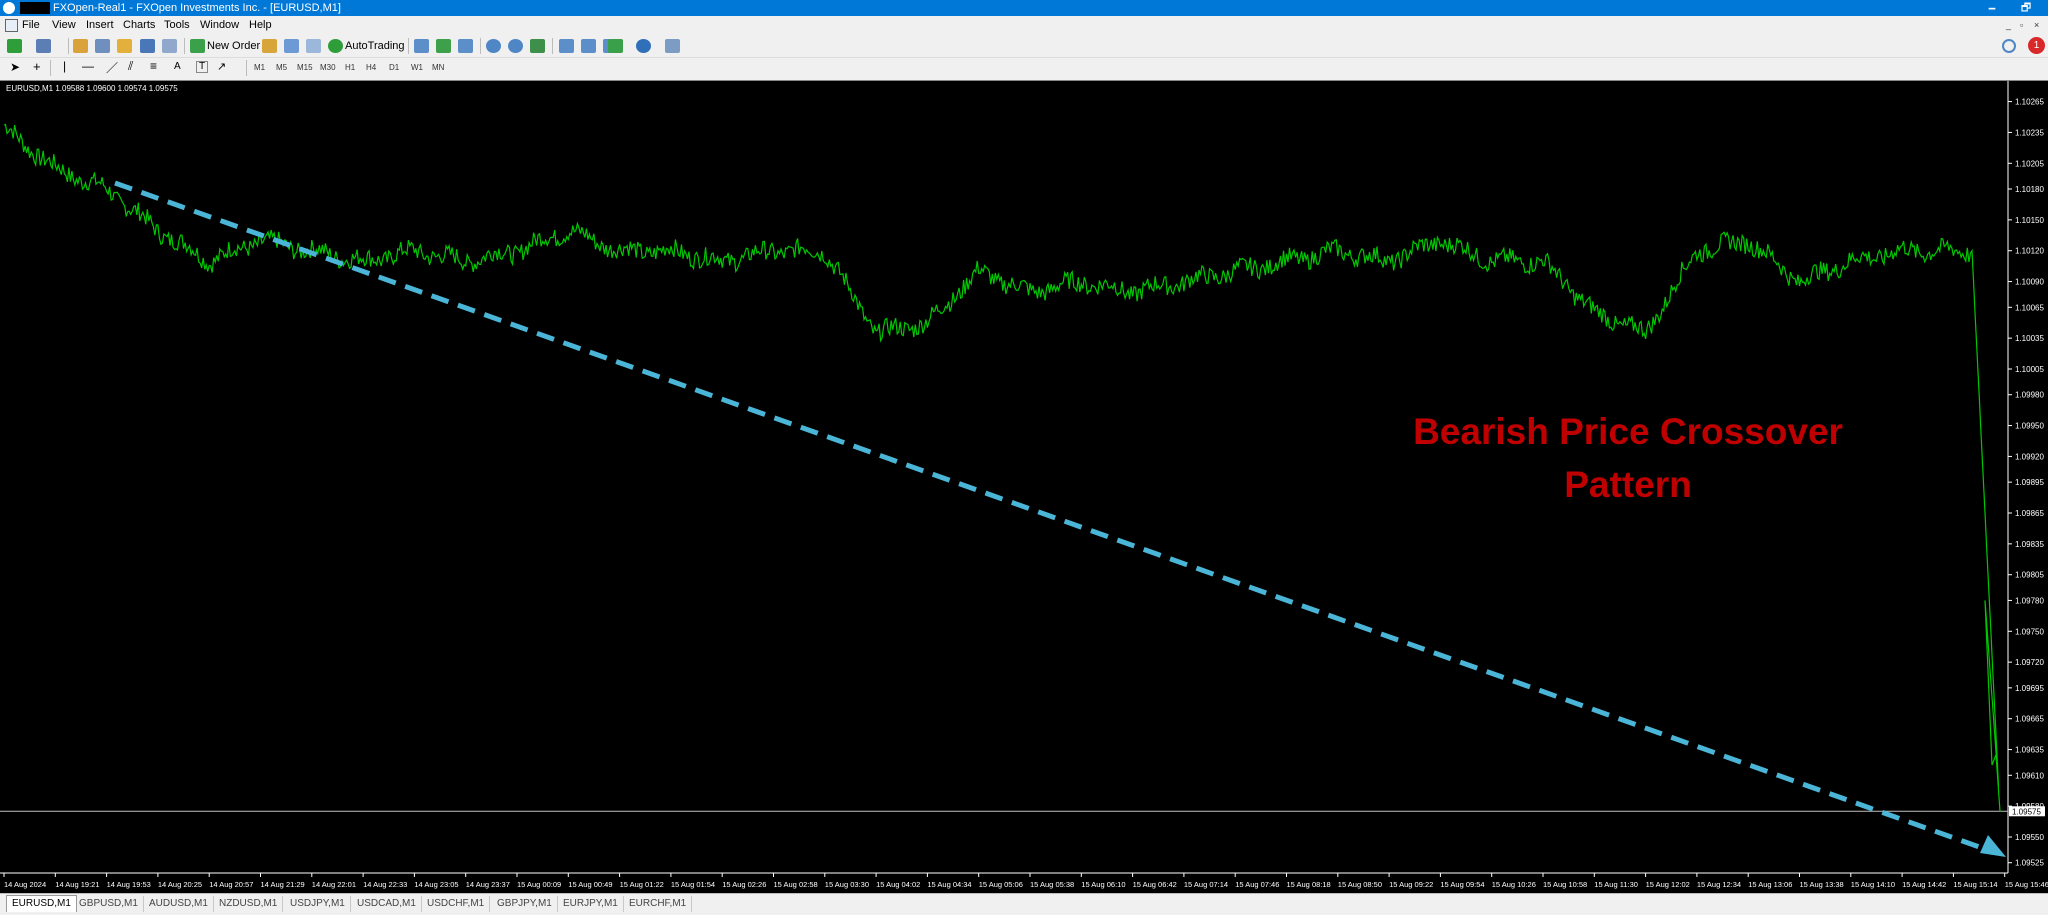 This screenshot has height=915, width=2048. What do you see at coordinates (847, 884) in the screenshot?
I see `x-tick-label: 15 Aug 03:30` at bounding box center [847, 884].